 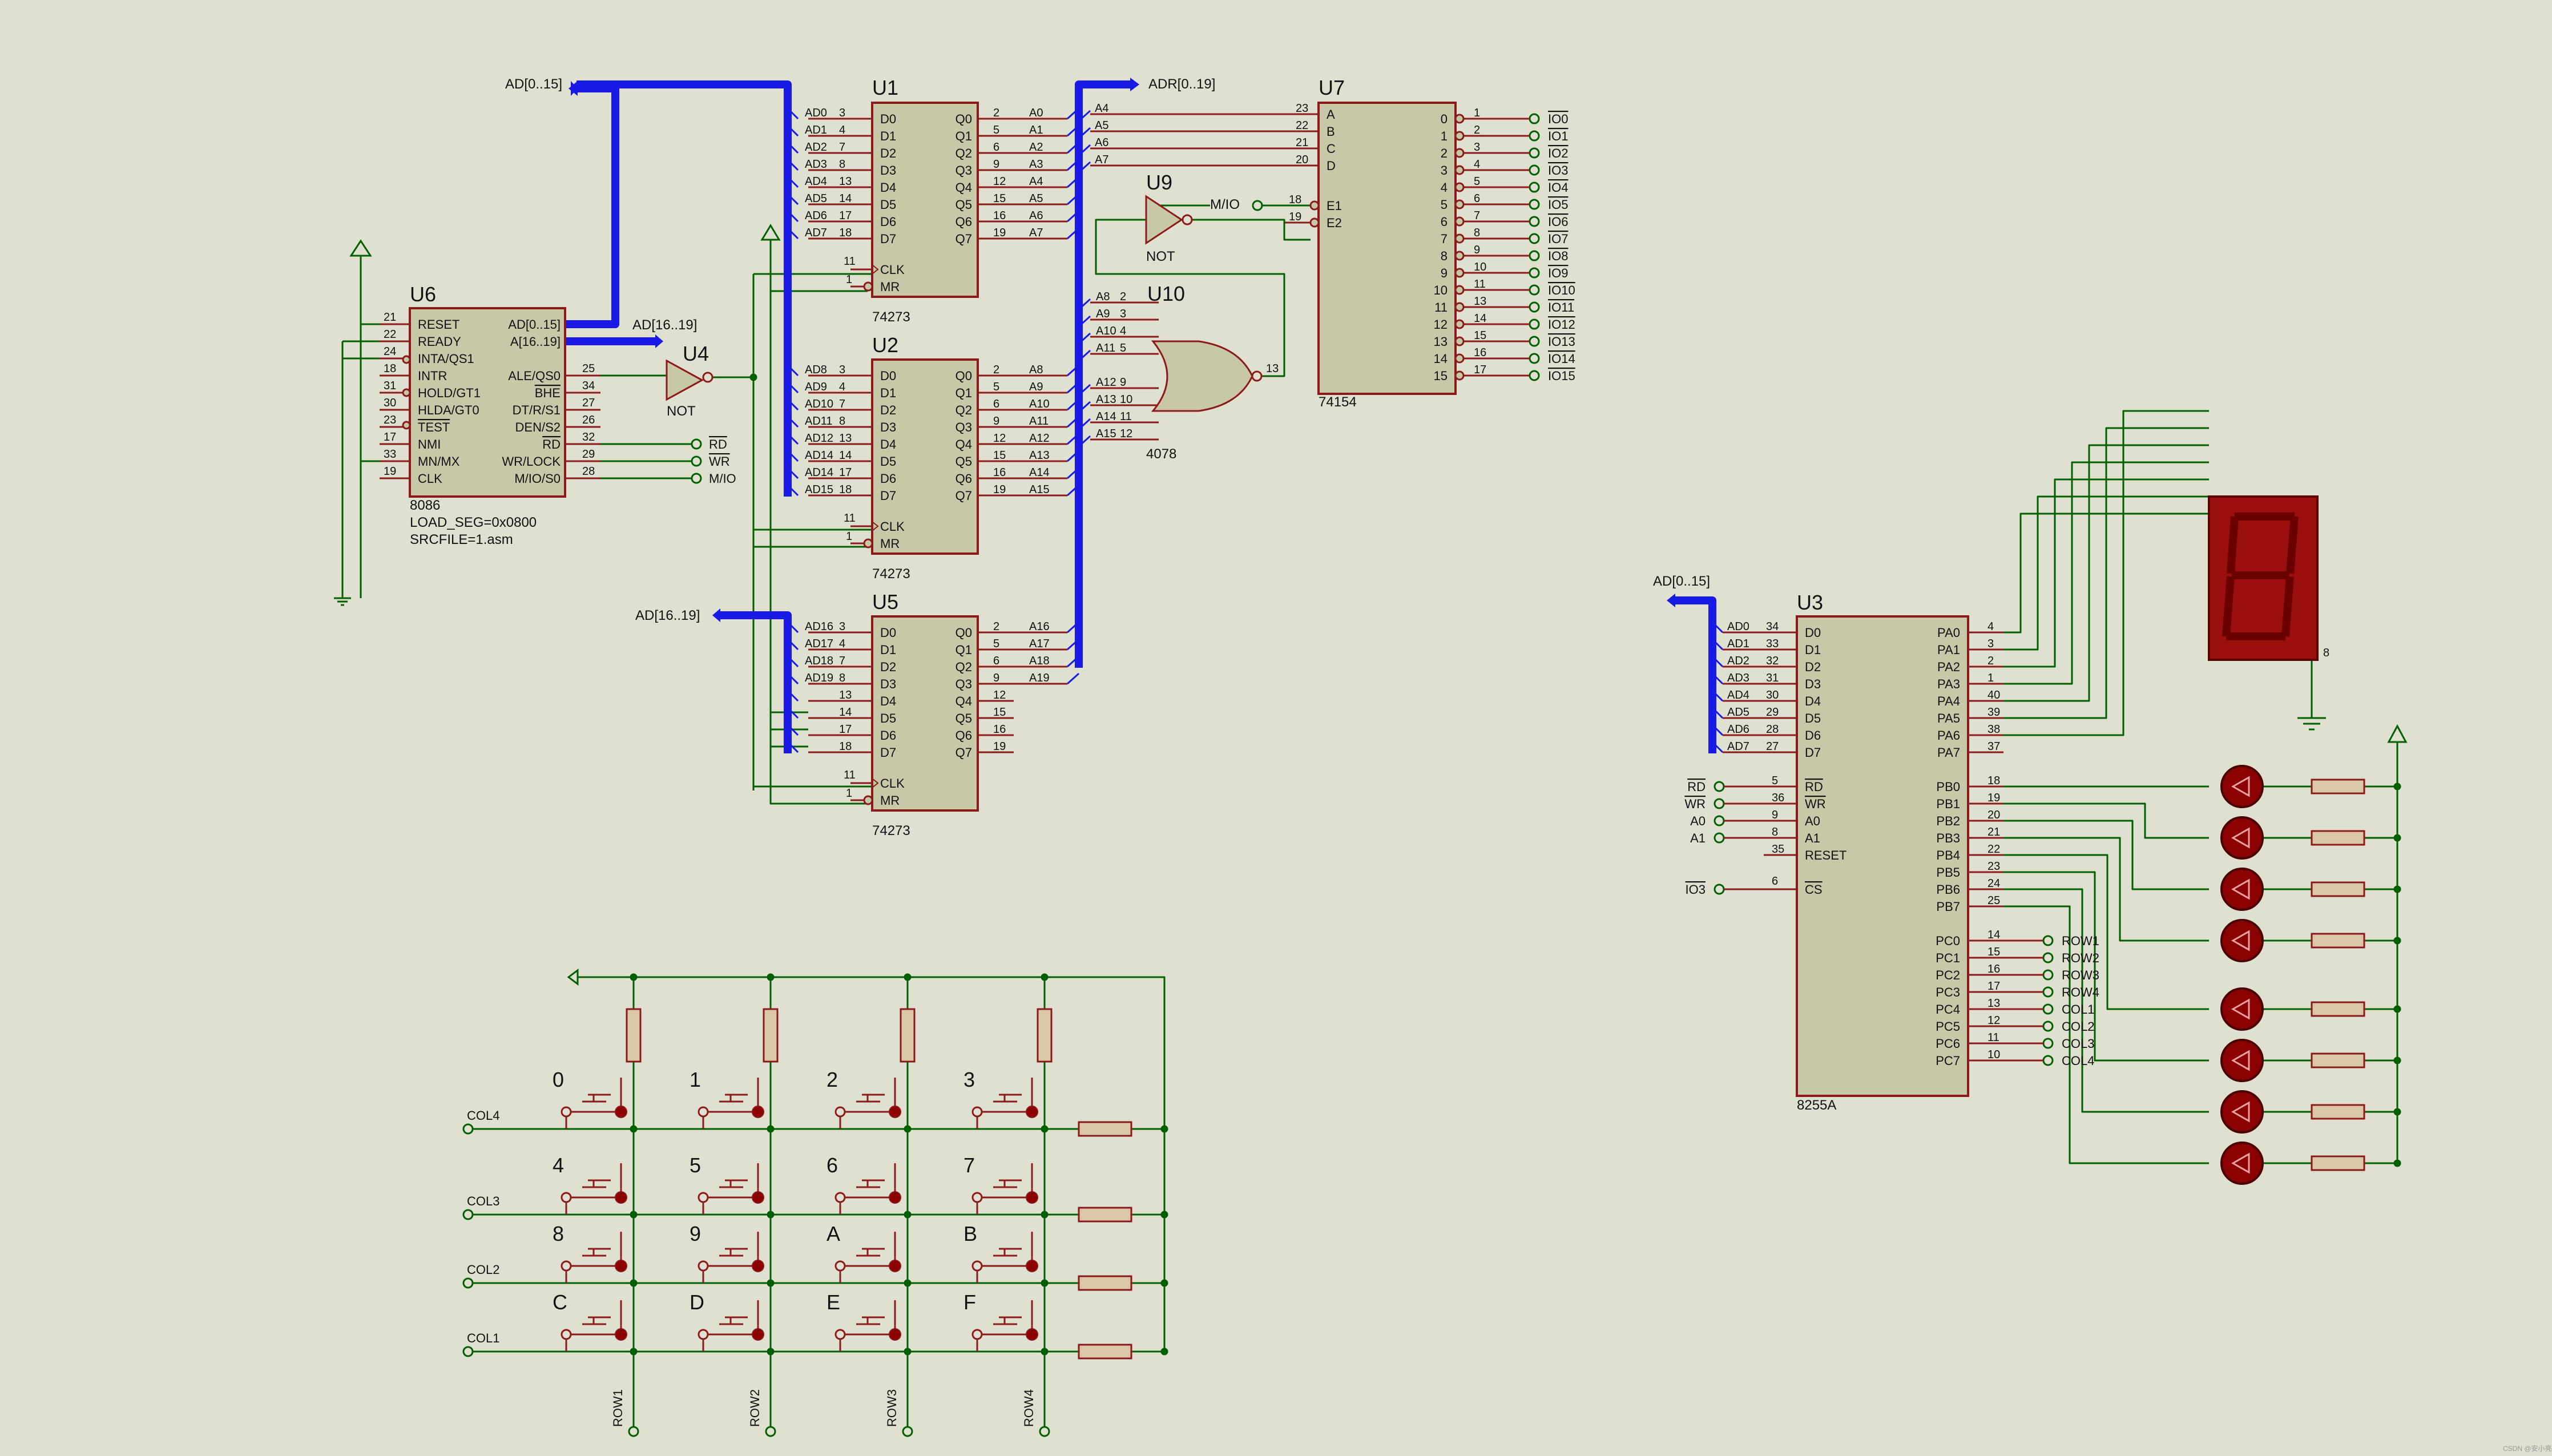 What do you see at coordinates (819, 678) in the screenshot?
I see `u5-d-net: AD19` at bounding box center [819, 678].